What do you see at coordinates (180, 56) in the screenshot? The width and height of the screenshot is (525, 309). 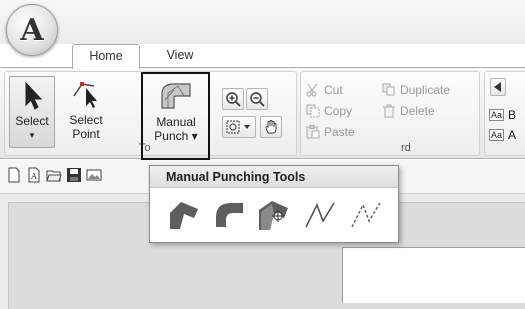 I see `tab-view: View` at bounding box center [180, 56].